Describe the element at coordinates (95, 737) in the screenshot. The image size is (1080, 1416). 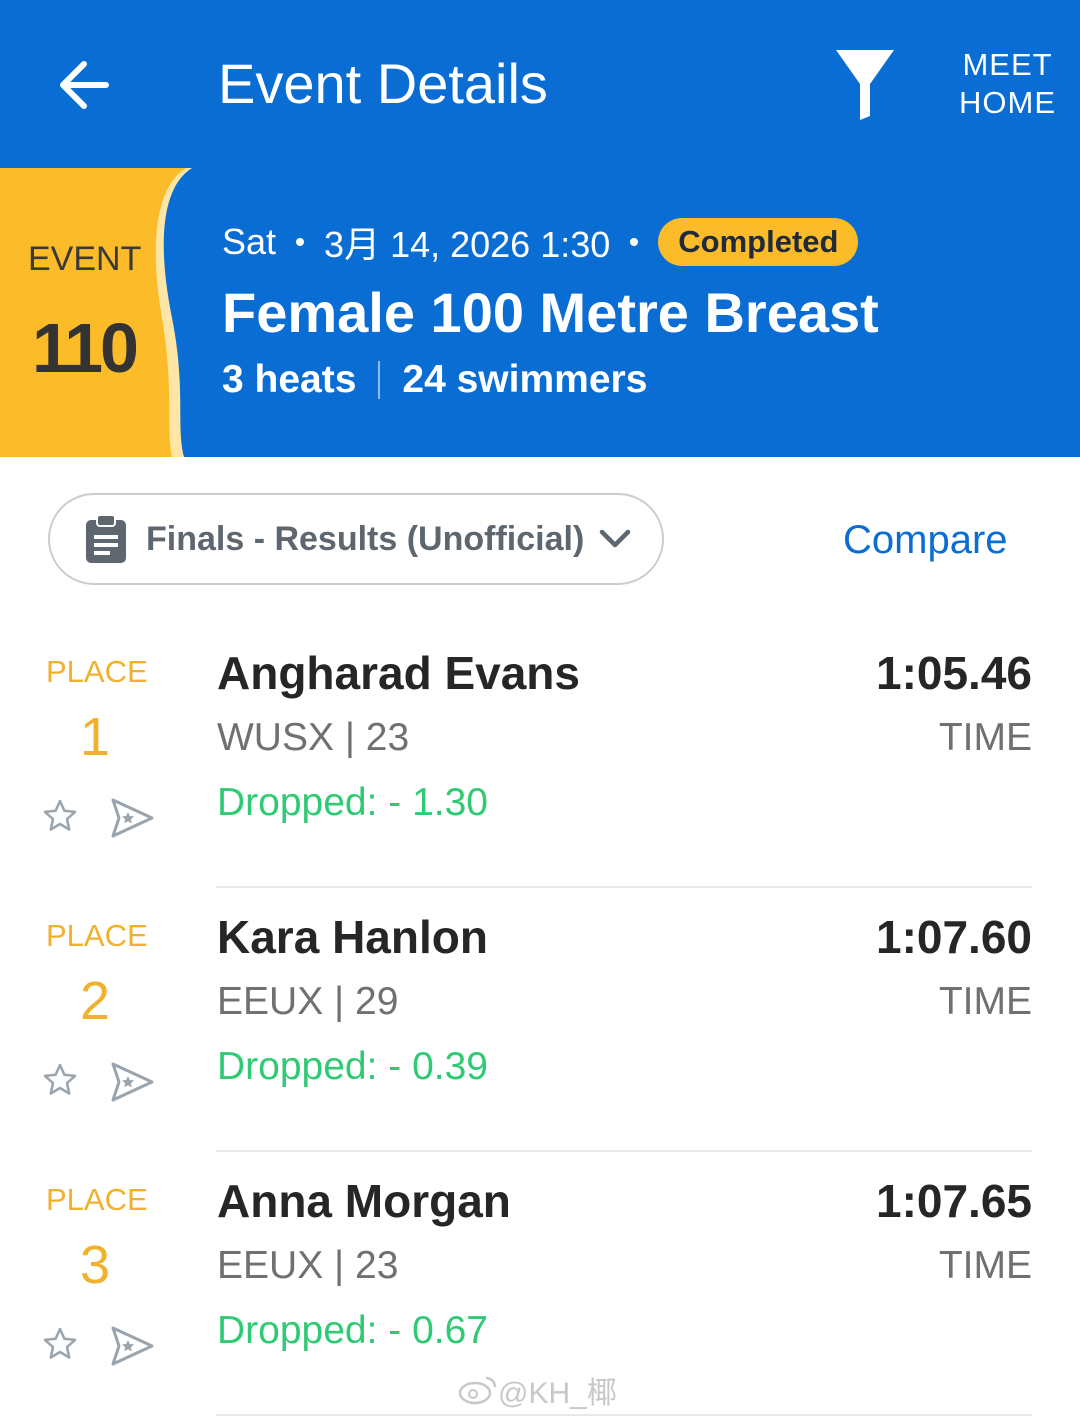
I see `place-number: 1` at that location.